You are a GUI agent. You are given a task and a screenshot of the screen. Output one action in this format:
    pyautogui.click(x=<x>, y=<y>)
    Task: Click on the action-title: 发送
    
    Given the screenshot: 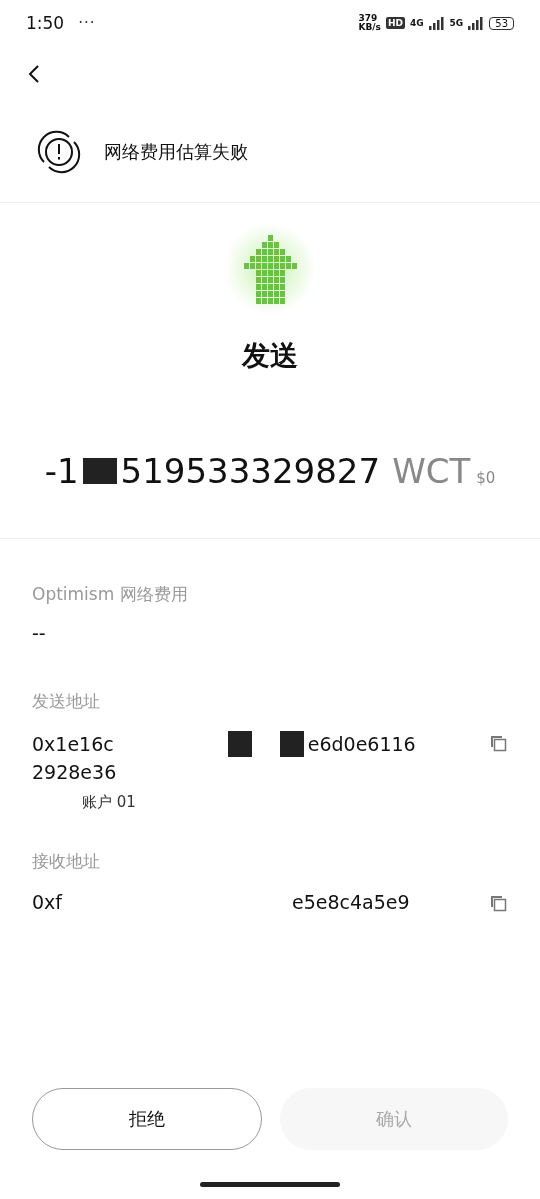 What is the action you would take?
    pyautogui.click(x=270, y=356)
    